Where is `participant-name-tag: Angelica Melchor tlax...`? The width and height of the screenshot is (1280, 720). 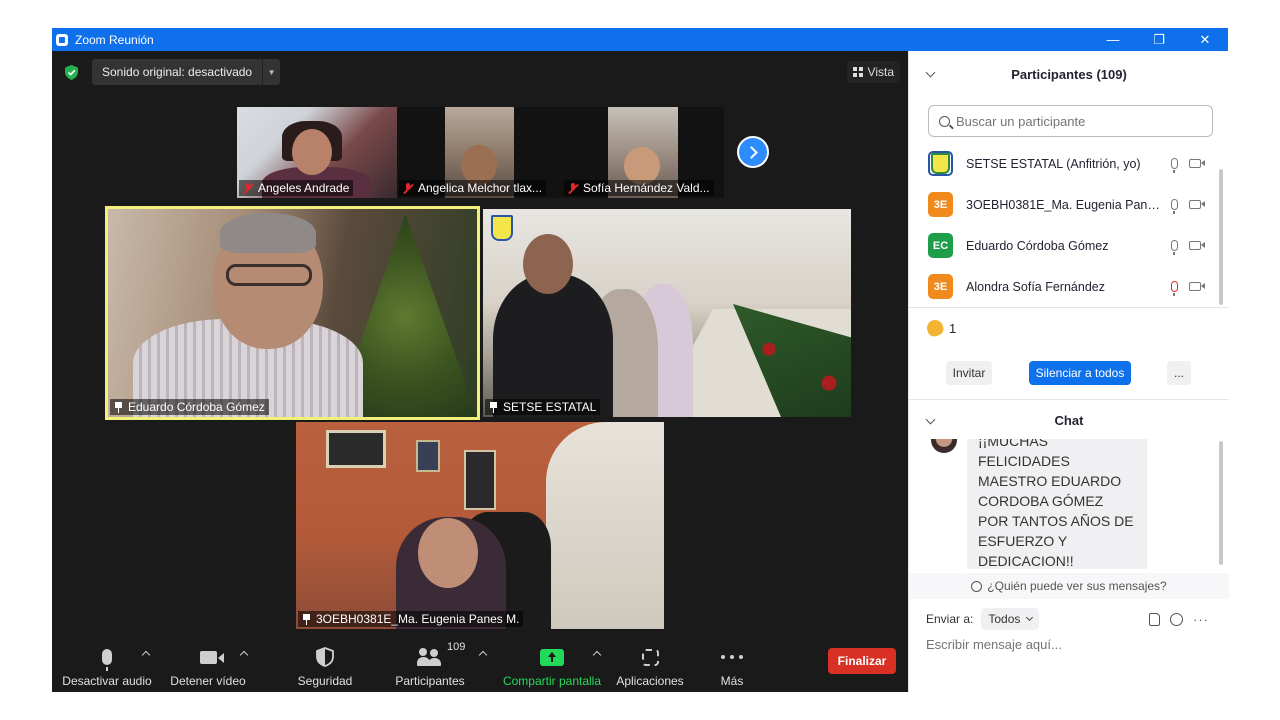 participant-name-tag: Angelica Melchor tlax... is located at coordinates (473, 188).